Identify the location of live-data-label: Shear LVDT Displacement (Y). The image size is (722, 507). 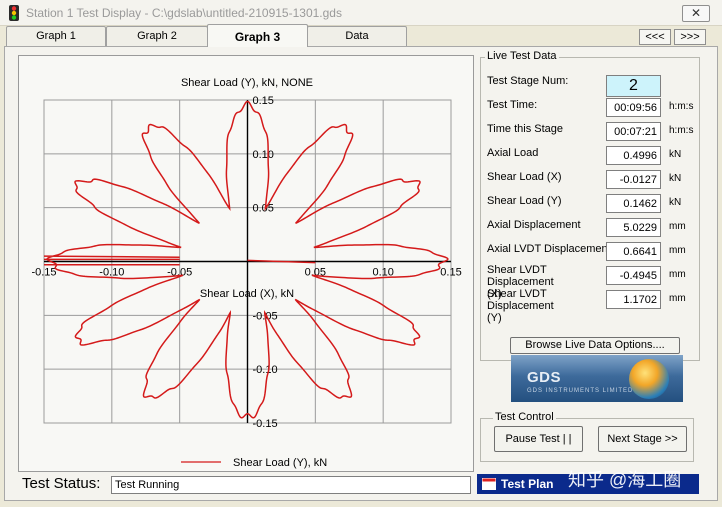
(520, 306).